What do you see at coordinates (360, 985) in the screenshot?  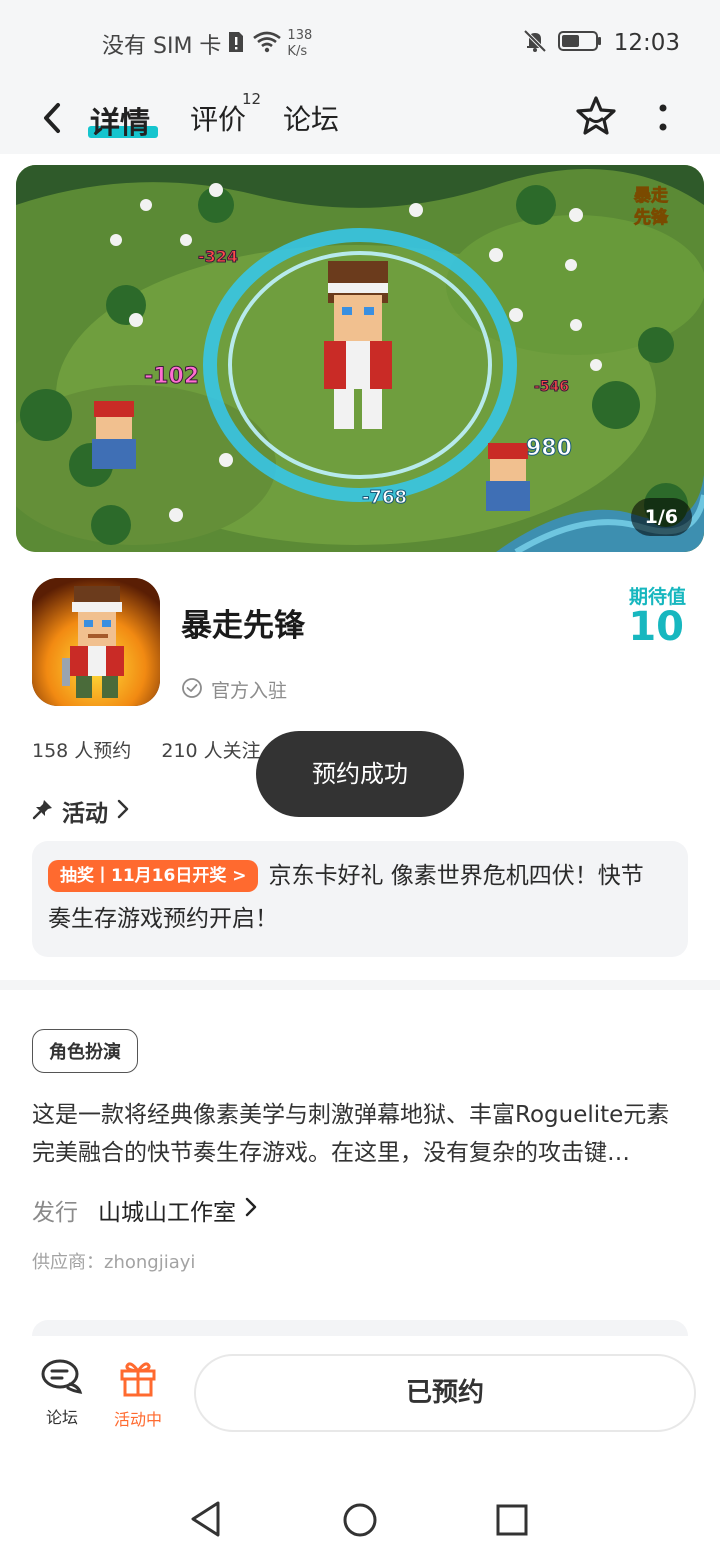 I see `section-divider` at bounding box center [360, 985].